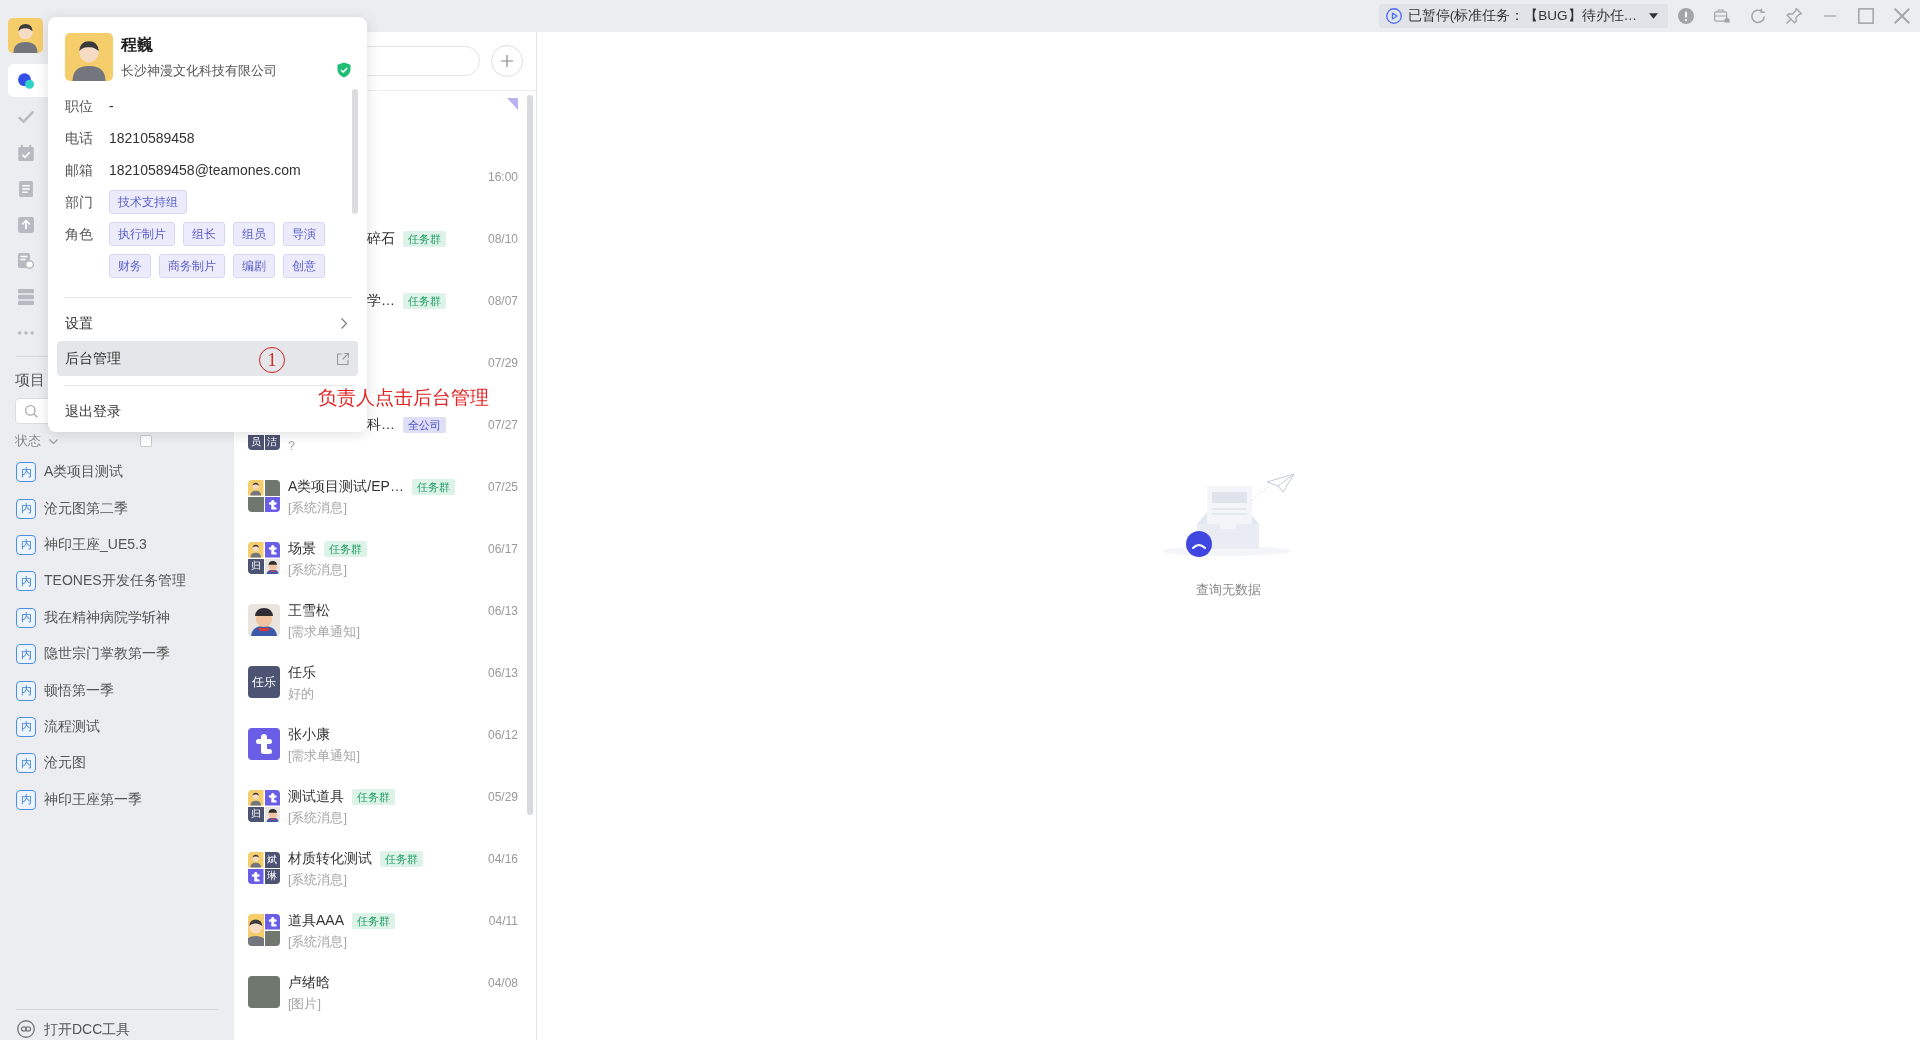 This screenshot has width=1920, height=1040. Describe the element at coordinates (107, 654) in the screenshot. I see `project-item: 隐世宗门掌教第一季` at that location.